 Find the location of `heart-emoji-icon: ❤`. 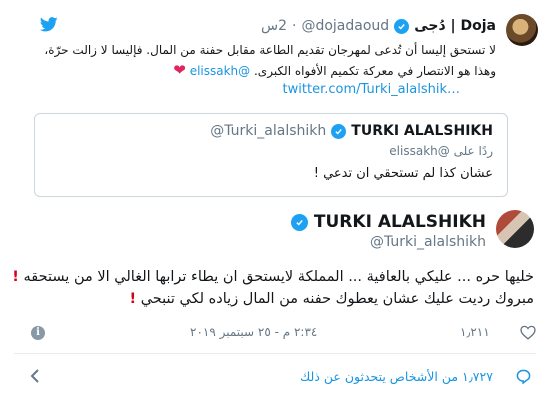

heart-emoji-icon: ❤ is located at coordinates (179, 70).